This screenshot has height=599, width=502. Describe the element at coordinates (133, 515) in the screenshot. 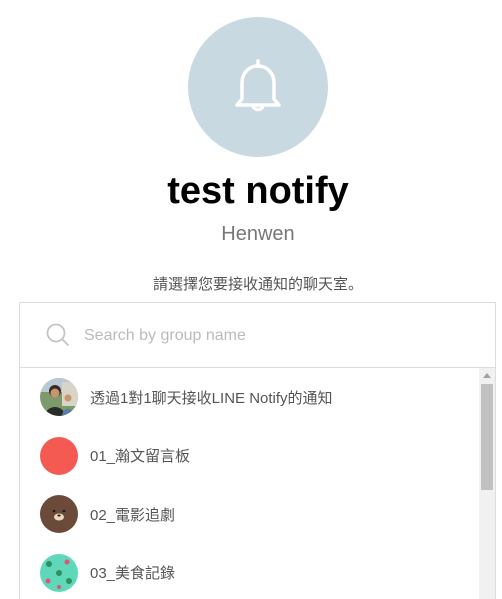

I see `chat-room-label: 02_電影追劇` at that location.